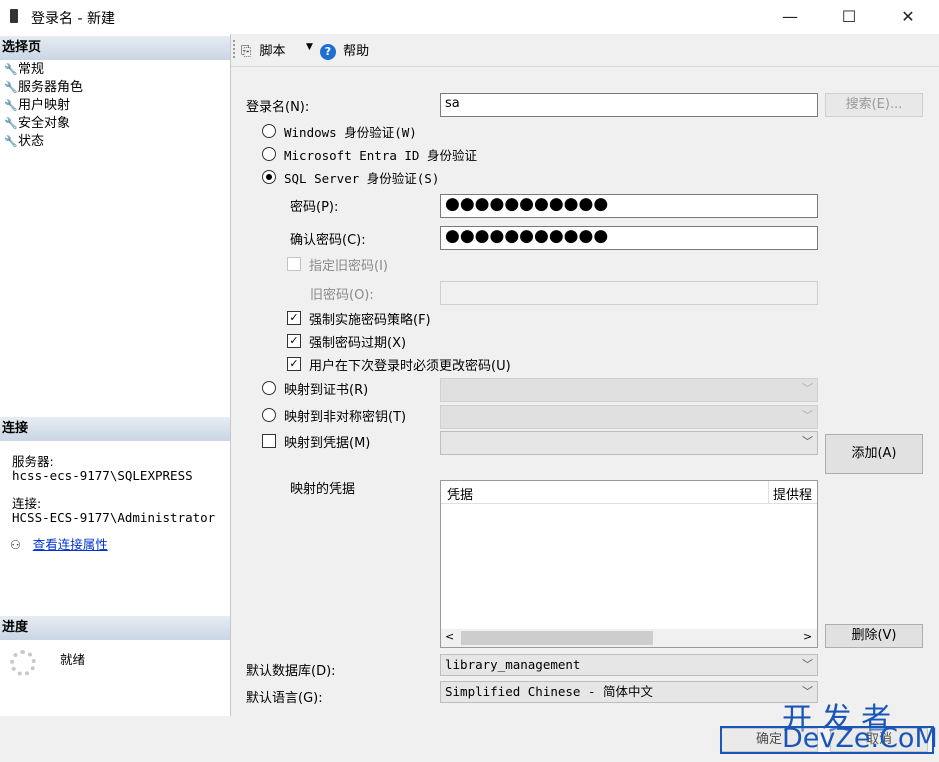 The width and height of the screenshot is (939, 762). Describe the element at coordinates (278, 107) in the screenshot. I see `login-name-label: 登录名(N):` at that location.